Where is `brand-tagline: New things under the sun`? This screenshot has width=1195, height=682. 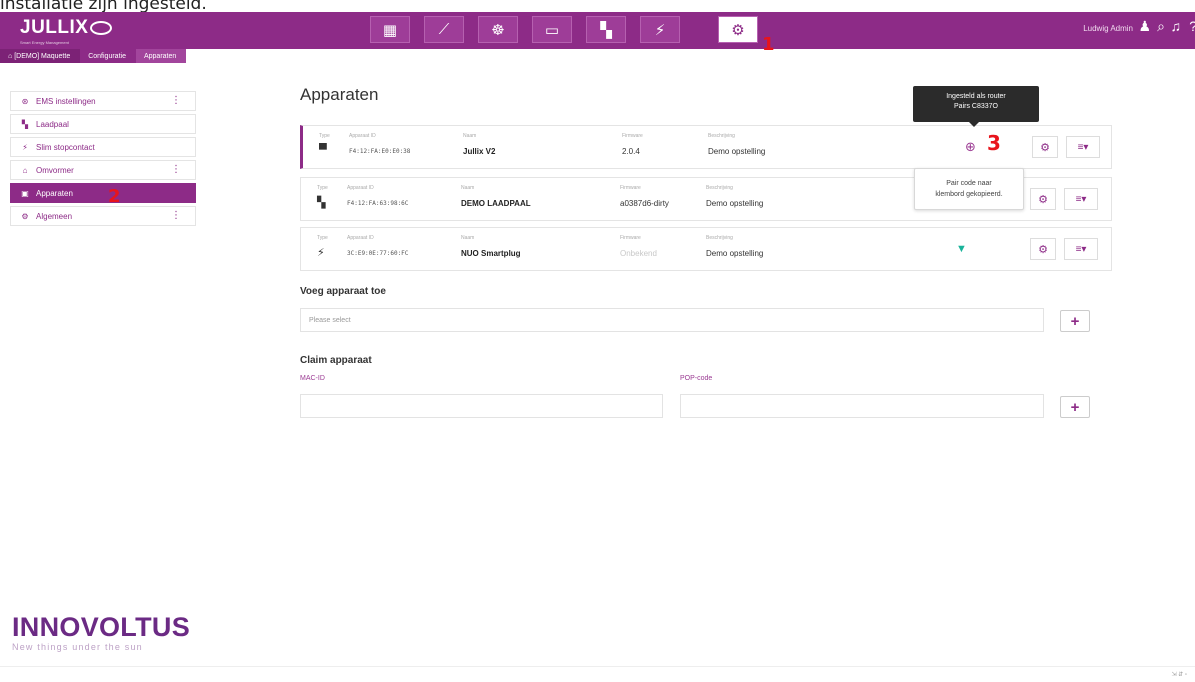
brand-tagline: New things under the sun is located at coordinates (77, 647).